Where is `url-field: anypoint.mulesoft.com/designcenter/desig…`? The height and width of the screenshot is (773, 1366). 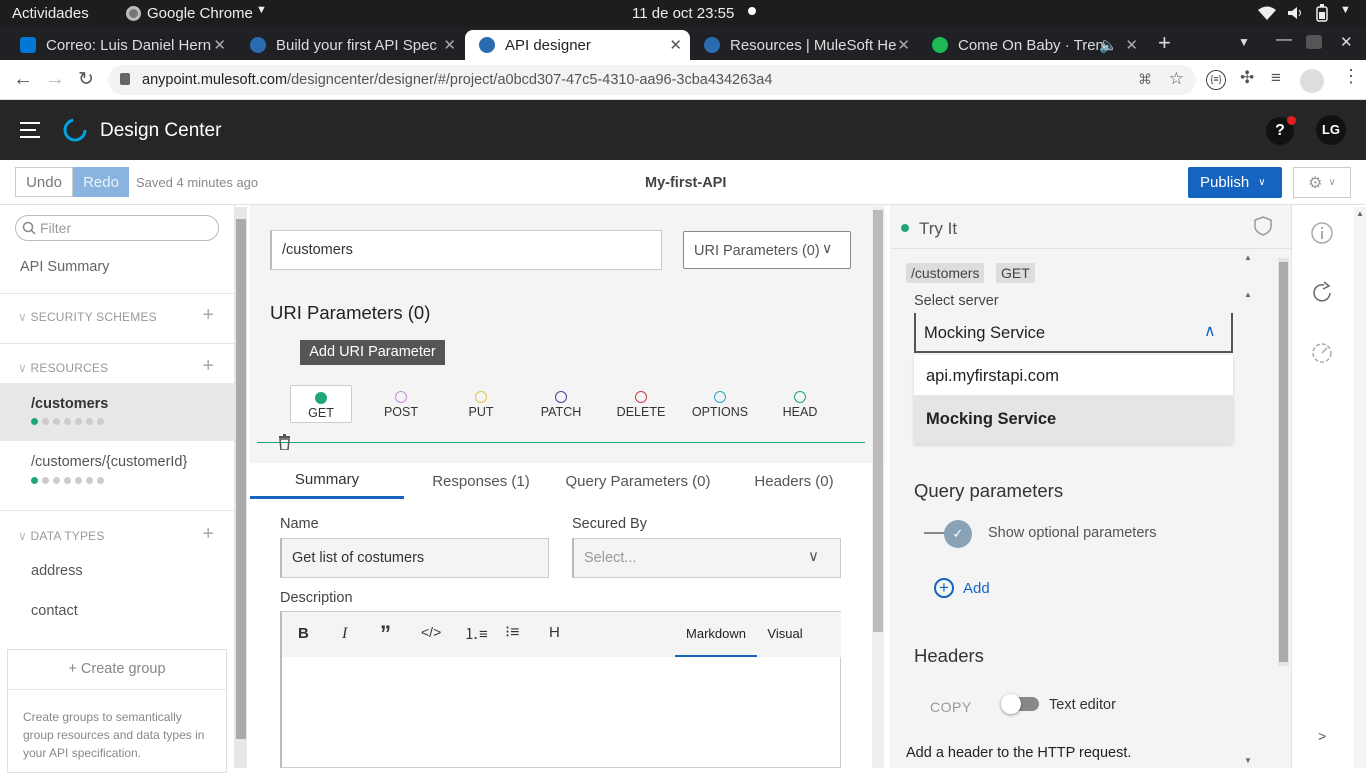 url-field: anypoint.mulesoft.com/designcenter/desig… is located at coordinates (652, 80).